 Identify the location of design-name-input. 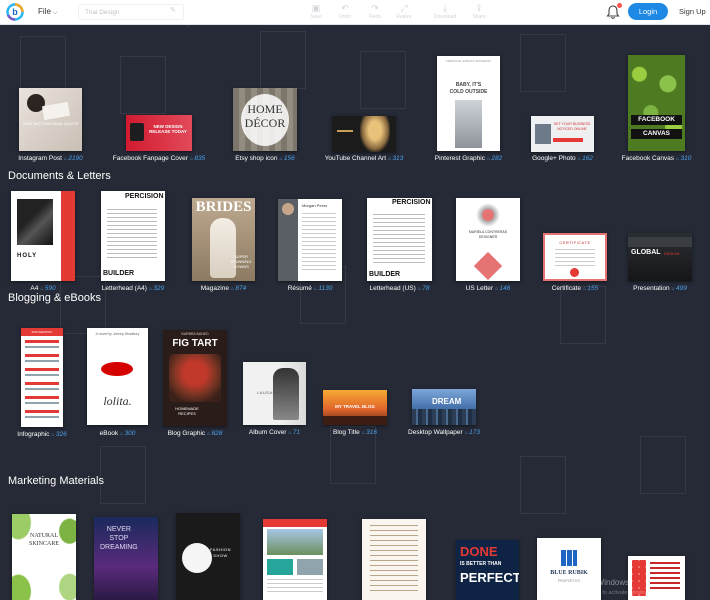
(131, 12).